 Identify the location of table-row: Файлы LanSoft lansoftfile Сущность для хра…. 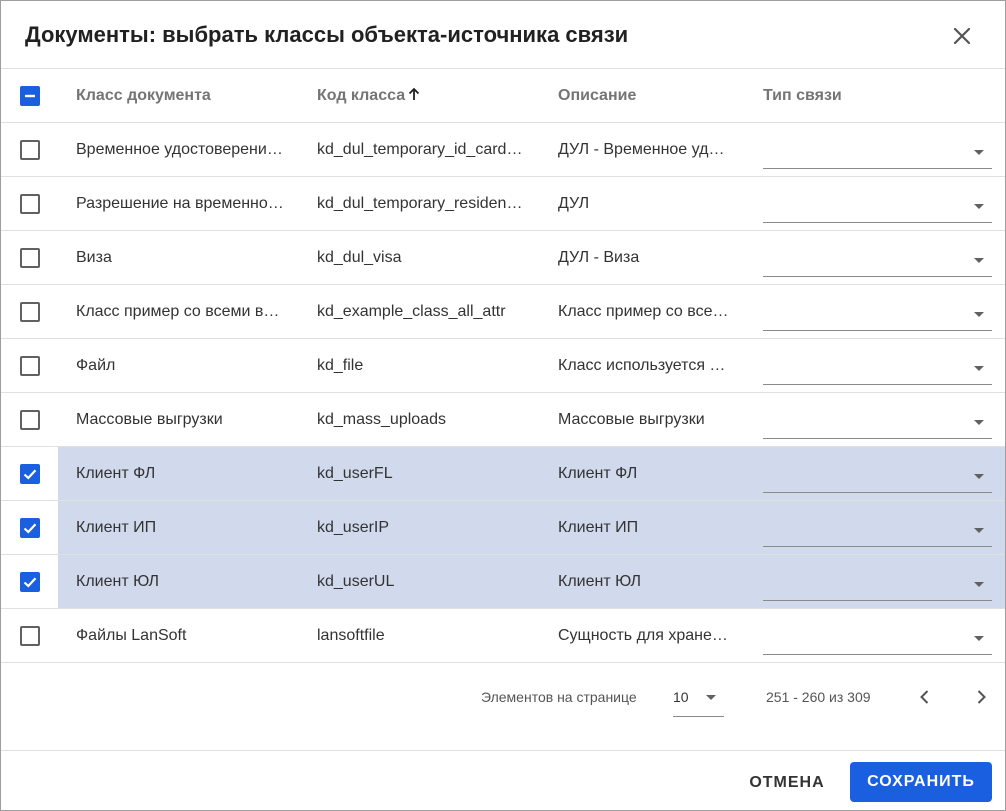
(503, 636).